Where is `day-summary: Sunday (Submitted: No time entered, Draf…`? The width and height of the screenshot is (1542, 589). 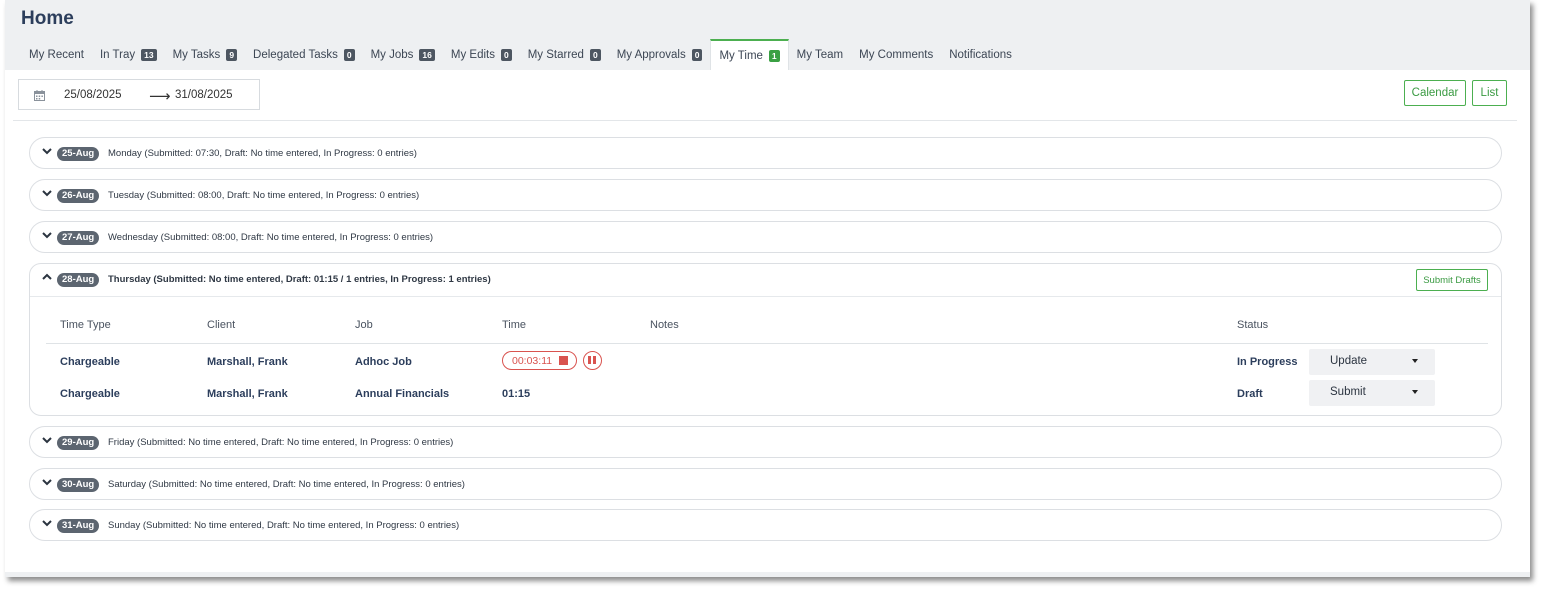 day-summary: Sunday (Submitted: No time entered, Draf… is located at coordinates (284, 525).